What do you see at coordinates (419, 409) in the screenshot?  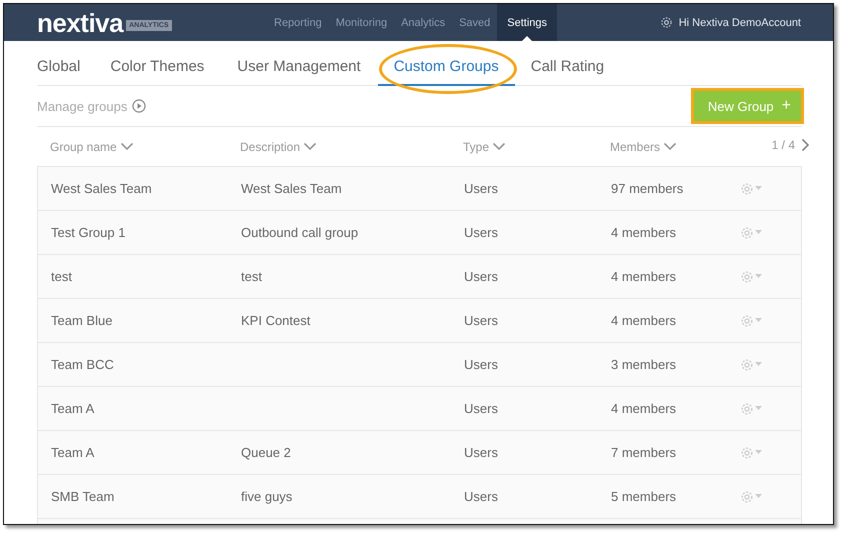 I see `table-row: Team A Users 4 members` at bounding box center [419, 409].